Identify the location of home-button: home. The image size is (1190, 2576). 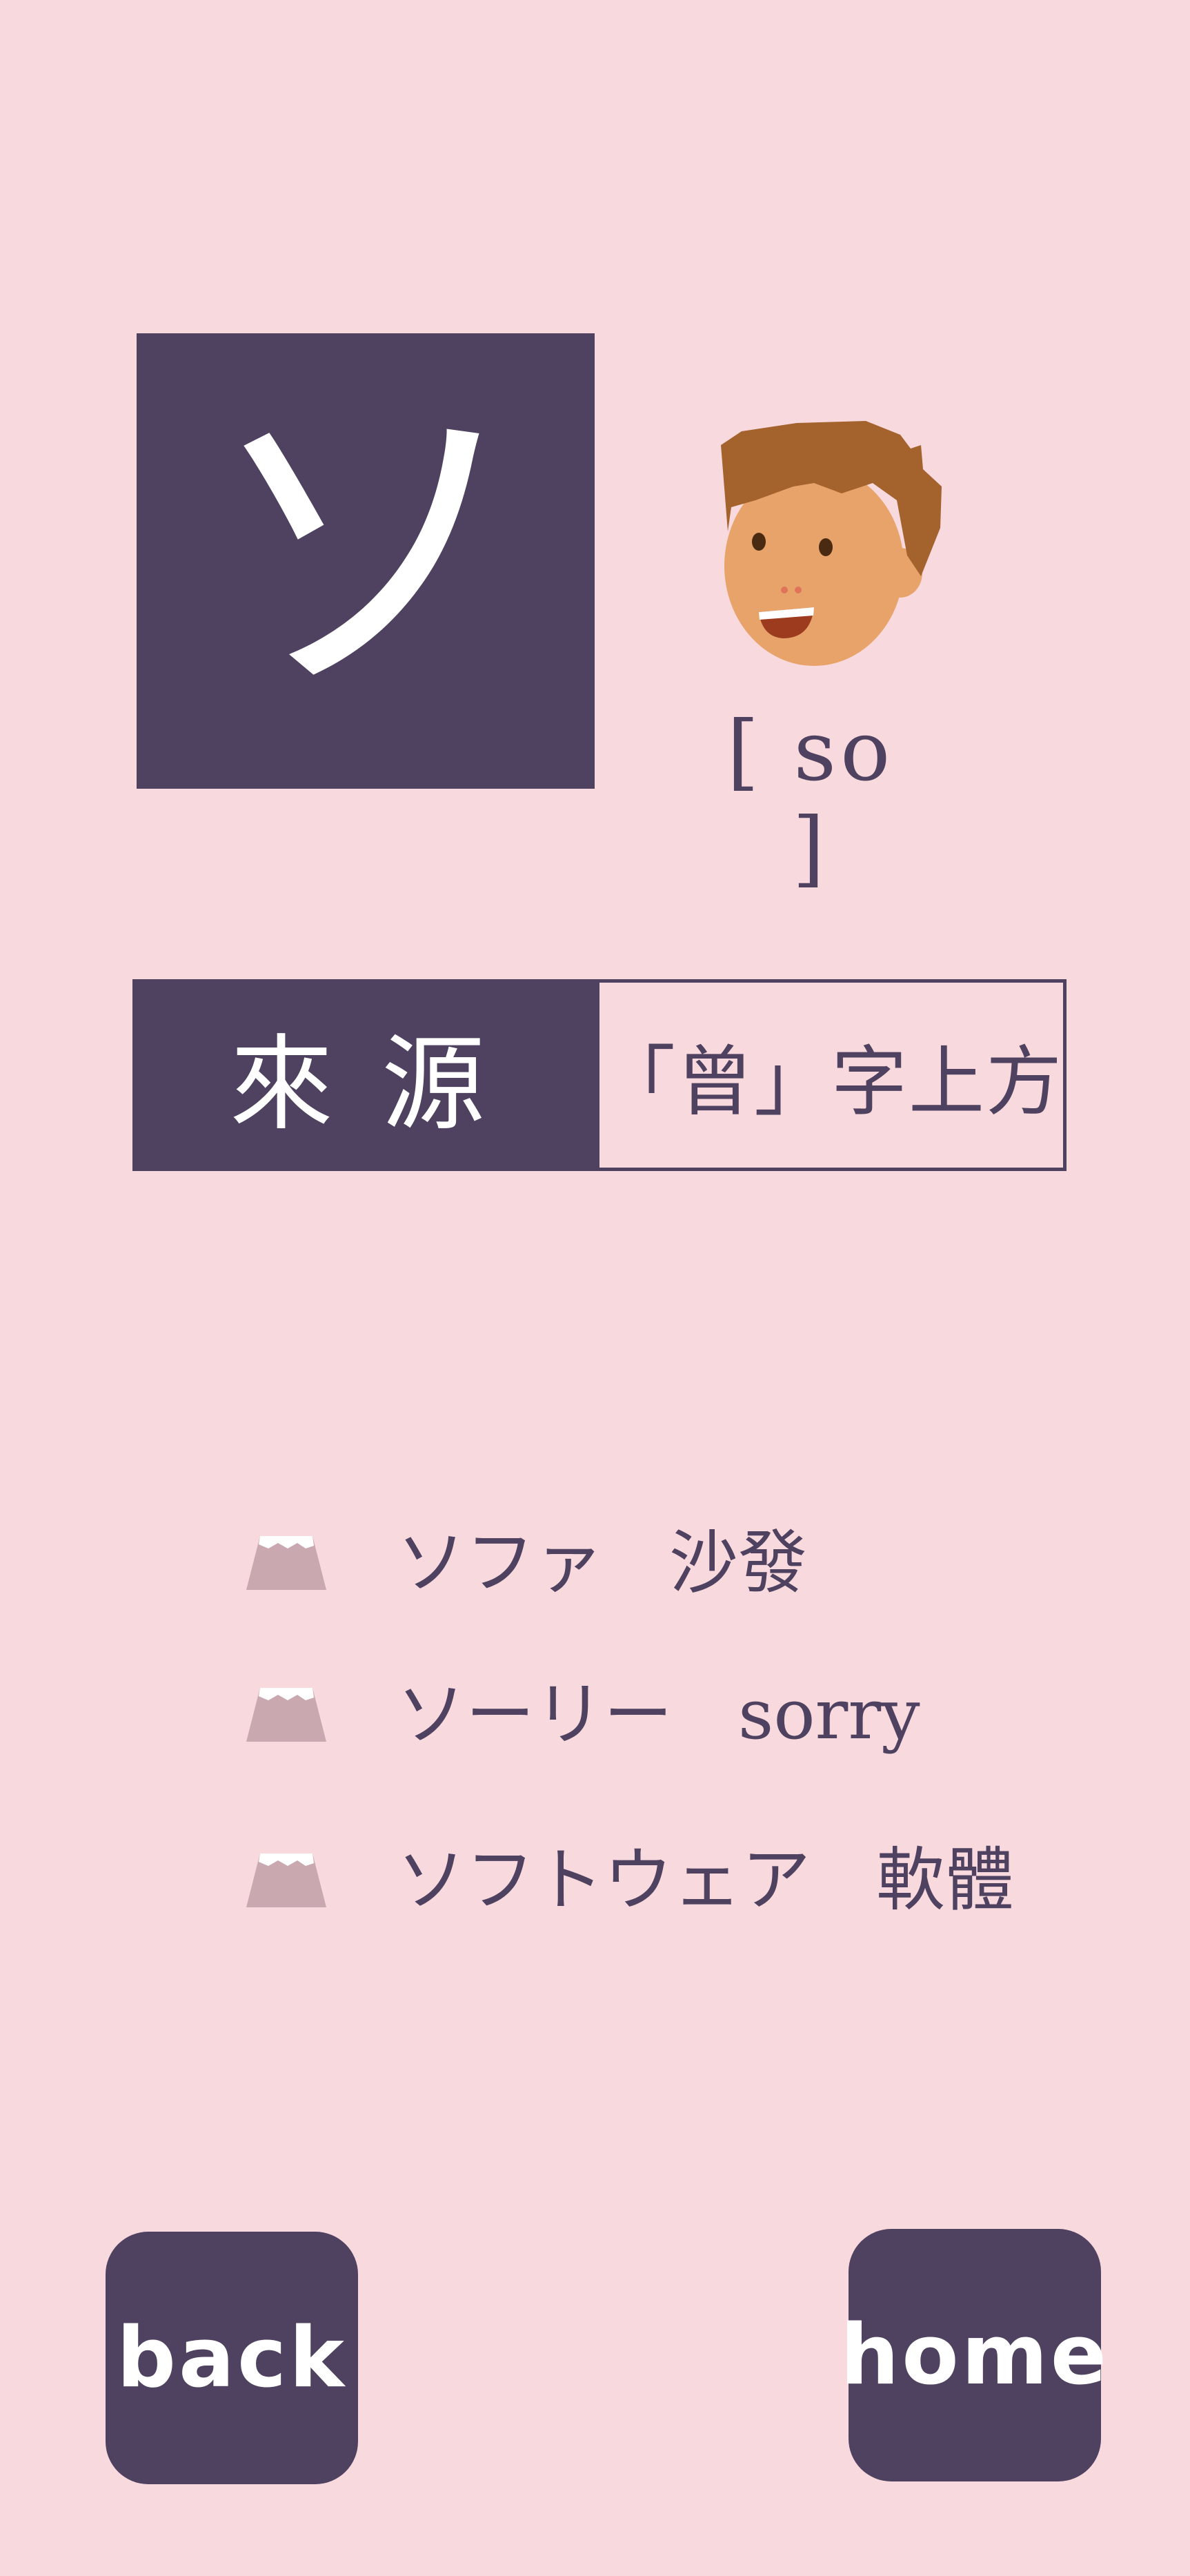
(973, 2355).